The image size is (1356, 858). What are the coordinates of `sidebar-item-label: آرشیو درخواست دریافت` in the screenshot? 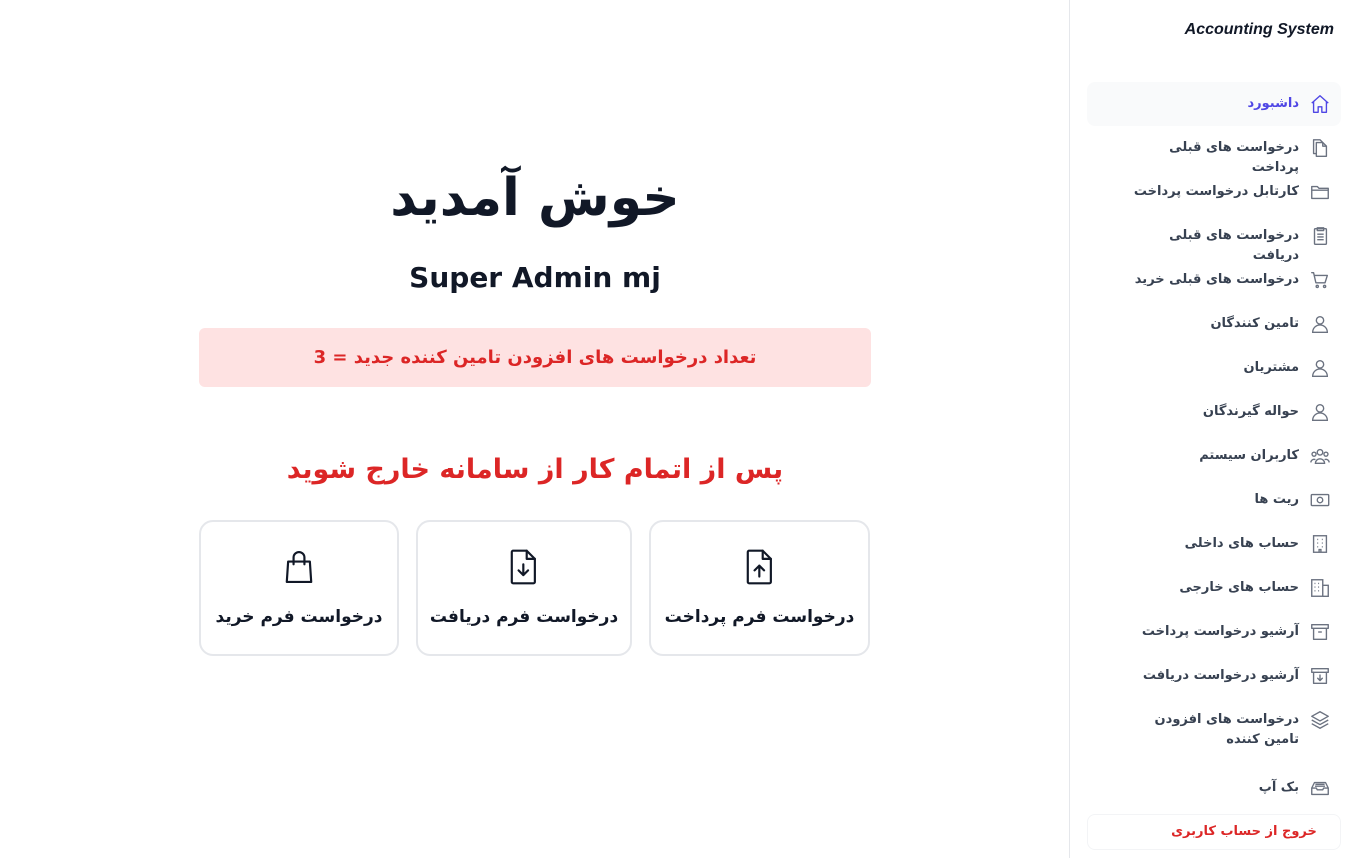 It's located at (1220, 675).